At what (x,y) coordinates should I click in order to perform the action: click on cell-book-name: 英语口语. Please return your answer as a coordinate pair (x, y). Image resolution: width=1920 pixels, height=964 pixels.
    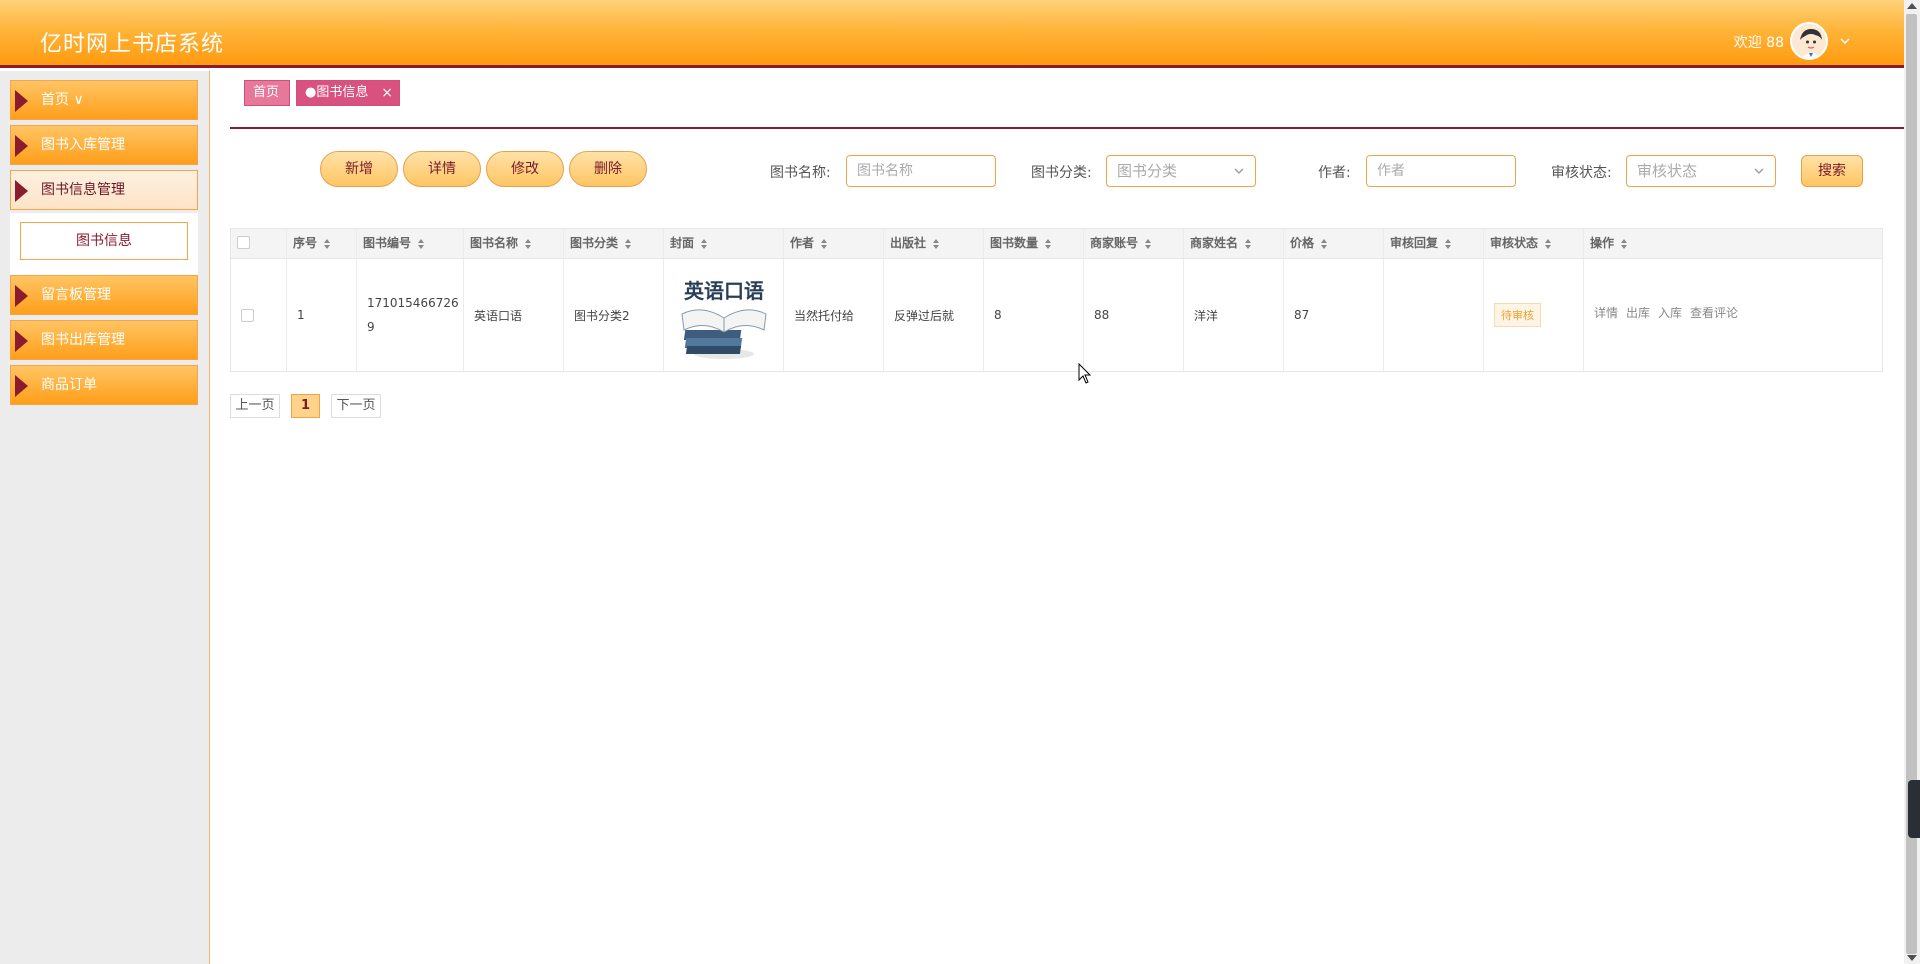
    Looking at the image, I should click on (514, 315).